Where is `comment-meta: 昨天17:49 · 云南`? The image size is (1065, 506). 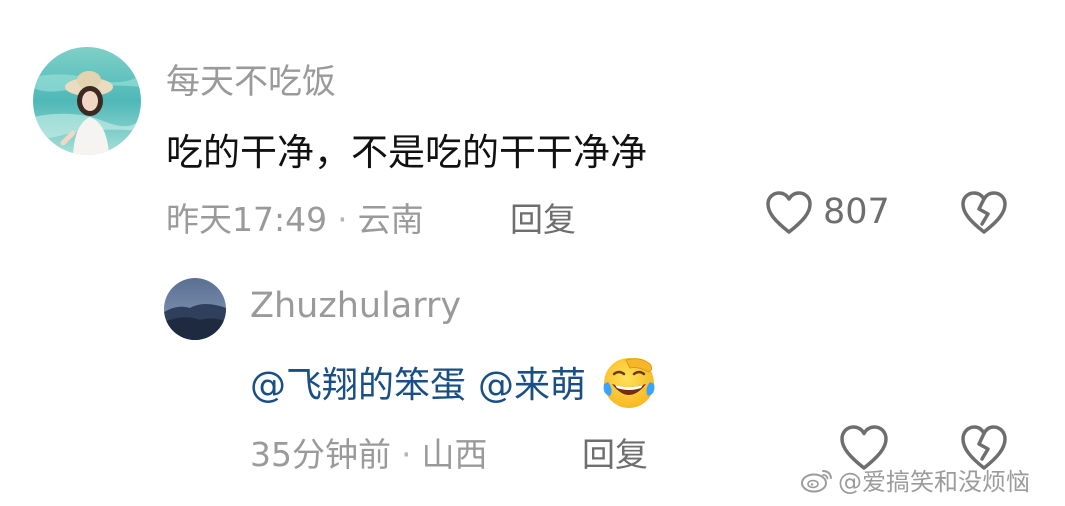 comment-meta: 昨天17:49 · 云南 is located at coordinates (295, 217).